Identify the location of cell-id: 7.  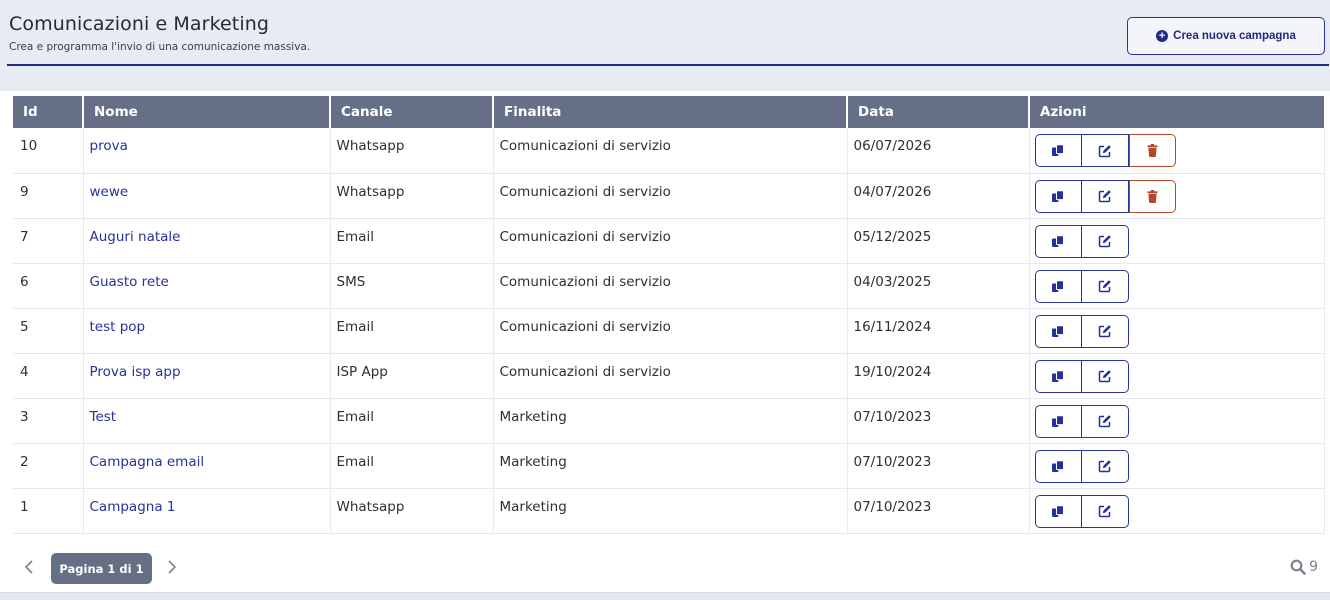
(48, 241).